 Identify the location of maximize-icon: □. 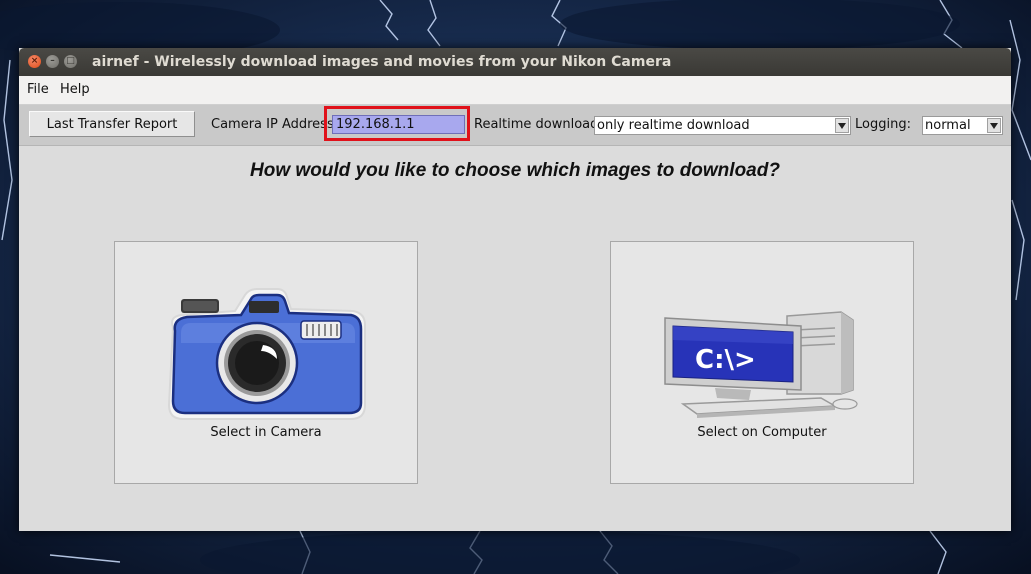
(70, 61).